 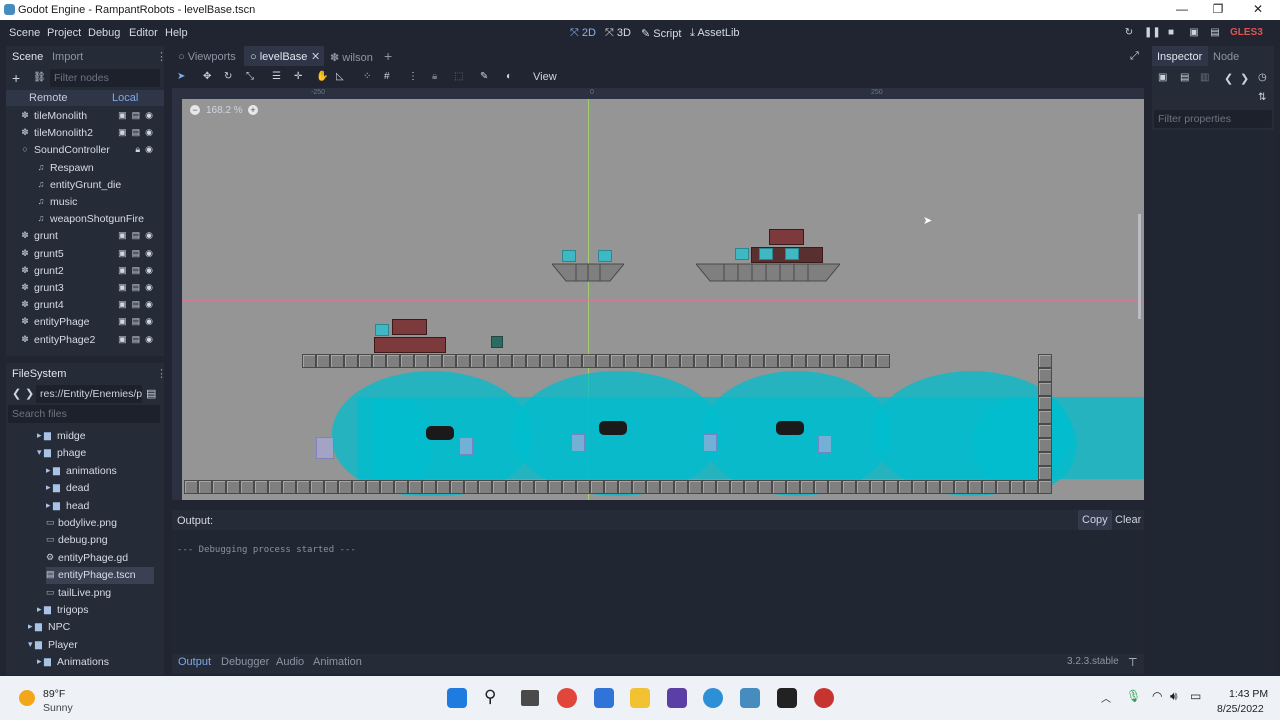 What do you see at coordinates (458, 76) in the screenshot?
I see `group-icon: ⬚` at bounding box center [458, 76].